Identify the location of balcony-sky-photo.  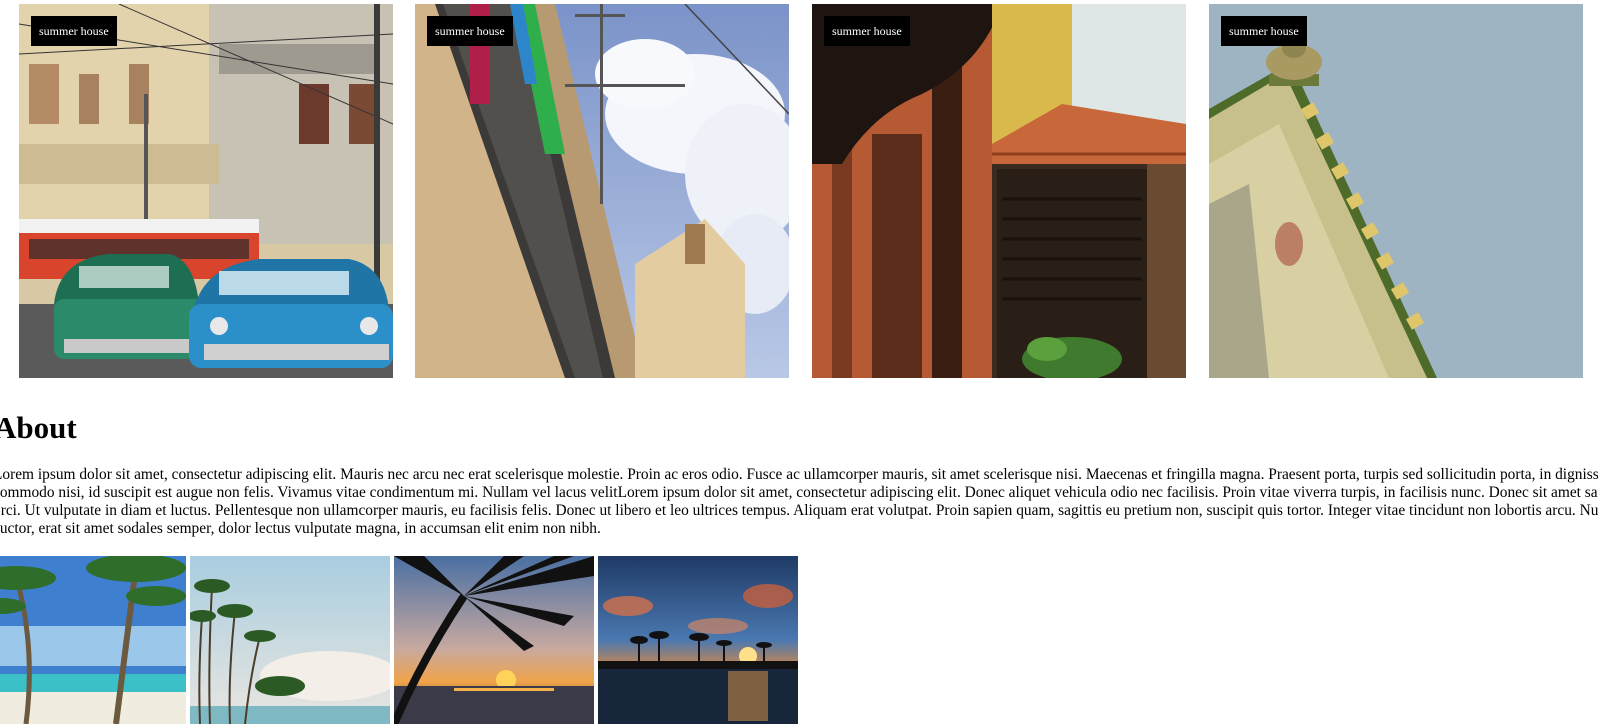
(602, 191).